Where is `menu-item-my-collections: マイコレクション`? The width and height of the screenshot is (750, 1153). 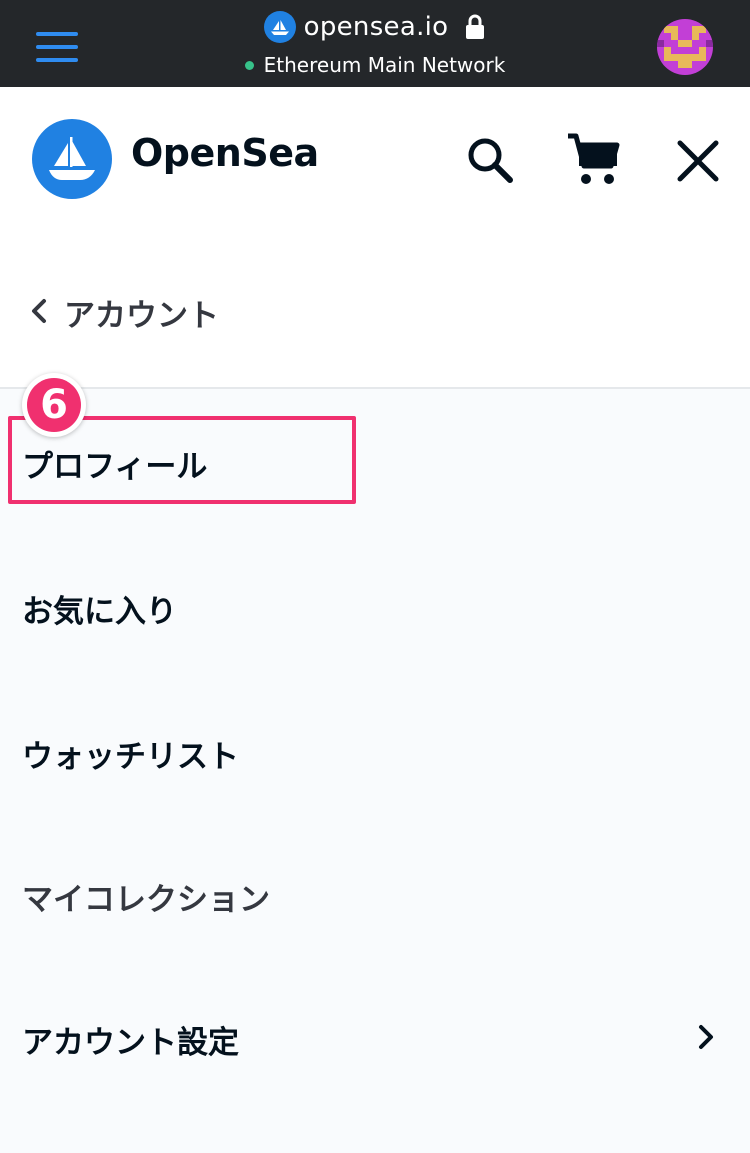
menu-item-my-collections: マイコレクション is located at coordinates (375, 891).